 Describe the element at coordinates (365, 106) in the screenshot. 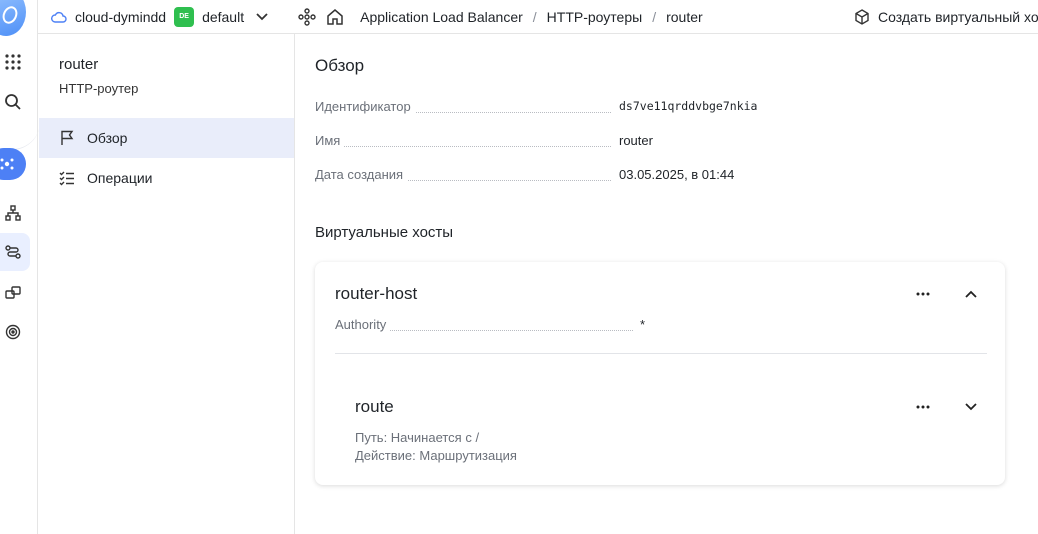

I see `prop-key: Идентификатор` at that location.